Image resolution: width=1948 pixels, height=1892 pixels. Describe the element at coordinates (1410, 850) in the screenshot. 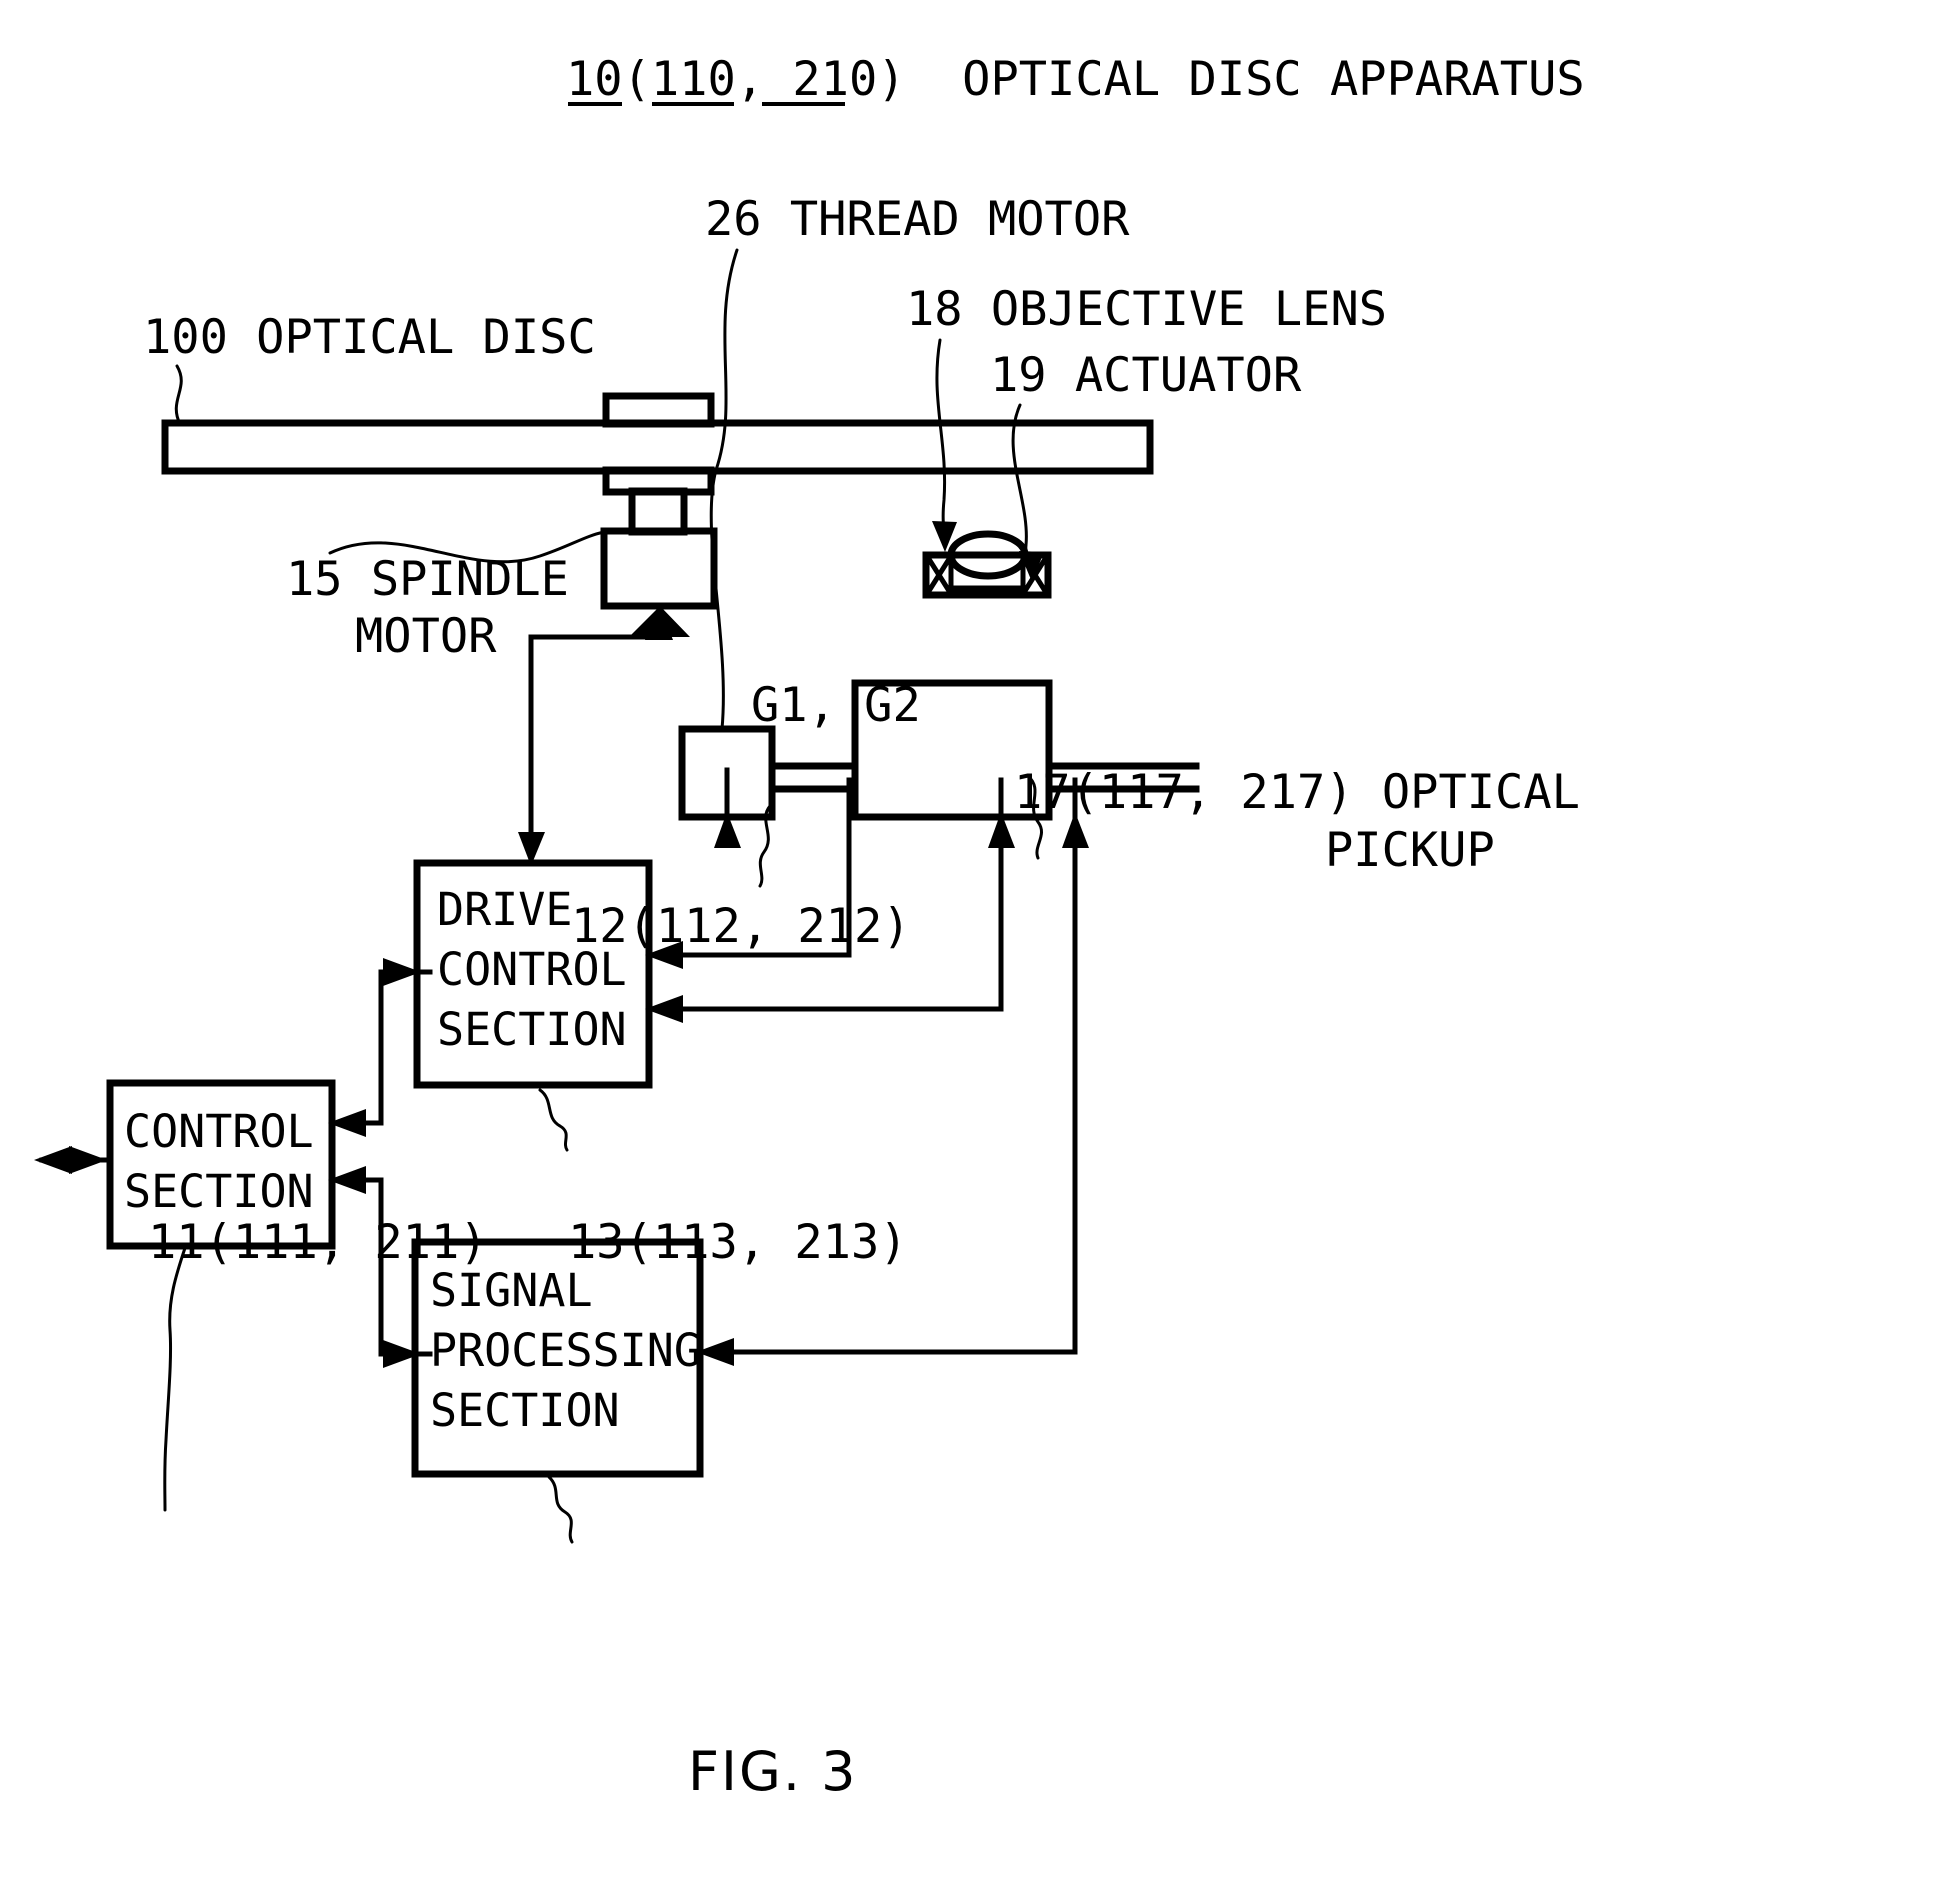

I see `callout-optical-pickup-line2: PICKUP` at that location.